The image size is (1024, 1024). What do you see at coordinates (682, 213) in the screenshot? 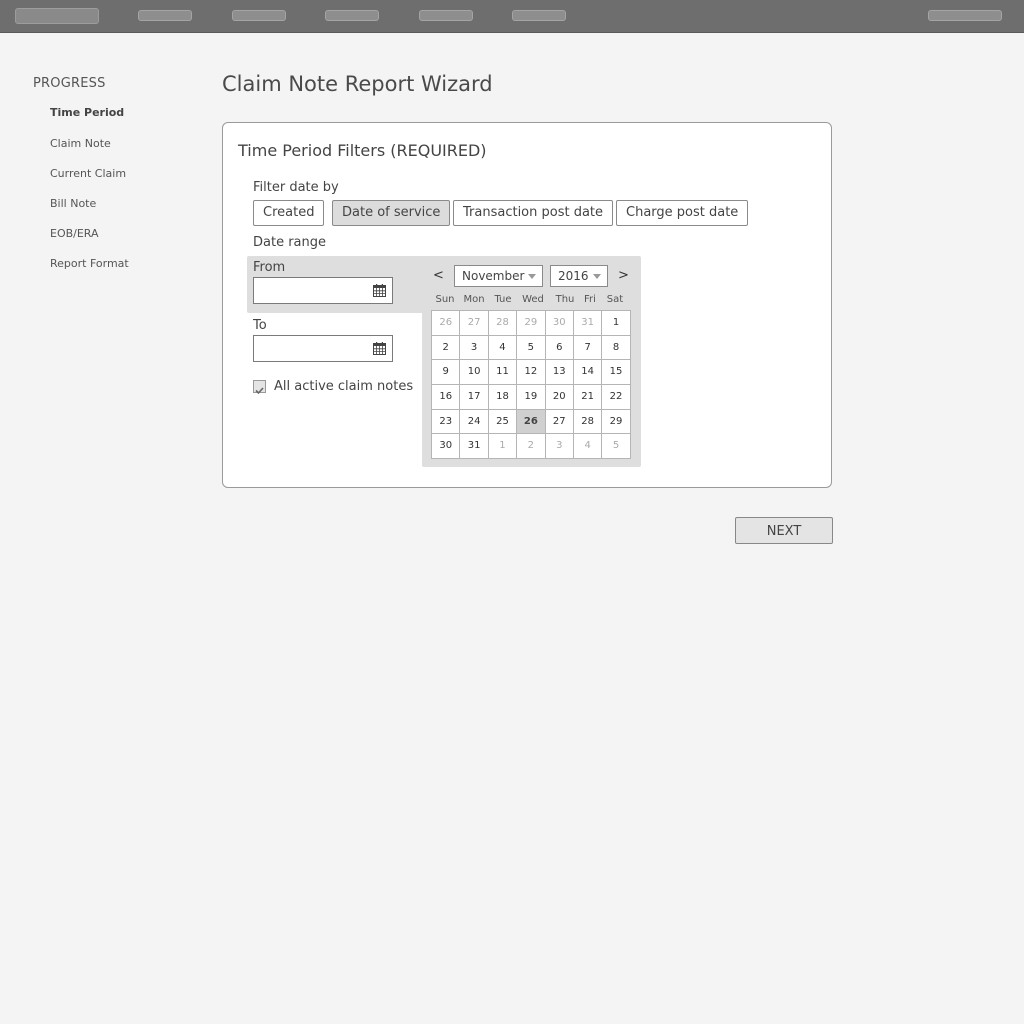
I see `filter-charge-post-date-button: Charge post date` at bounding box center [682, 213].